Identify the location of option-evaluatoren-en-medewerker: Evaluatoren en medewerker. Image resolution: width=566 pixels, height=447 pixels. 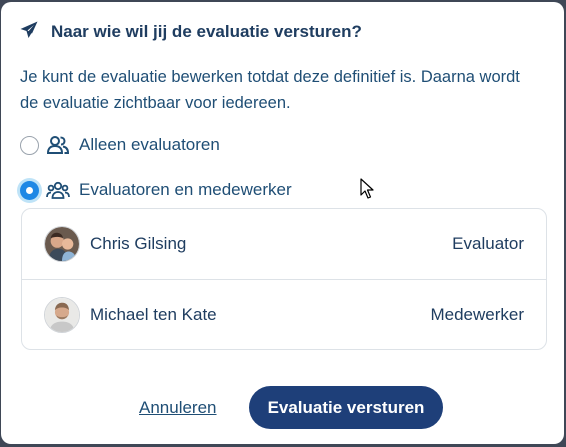
(156, 190).